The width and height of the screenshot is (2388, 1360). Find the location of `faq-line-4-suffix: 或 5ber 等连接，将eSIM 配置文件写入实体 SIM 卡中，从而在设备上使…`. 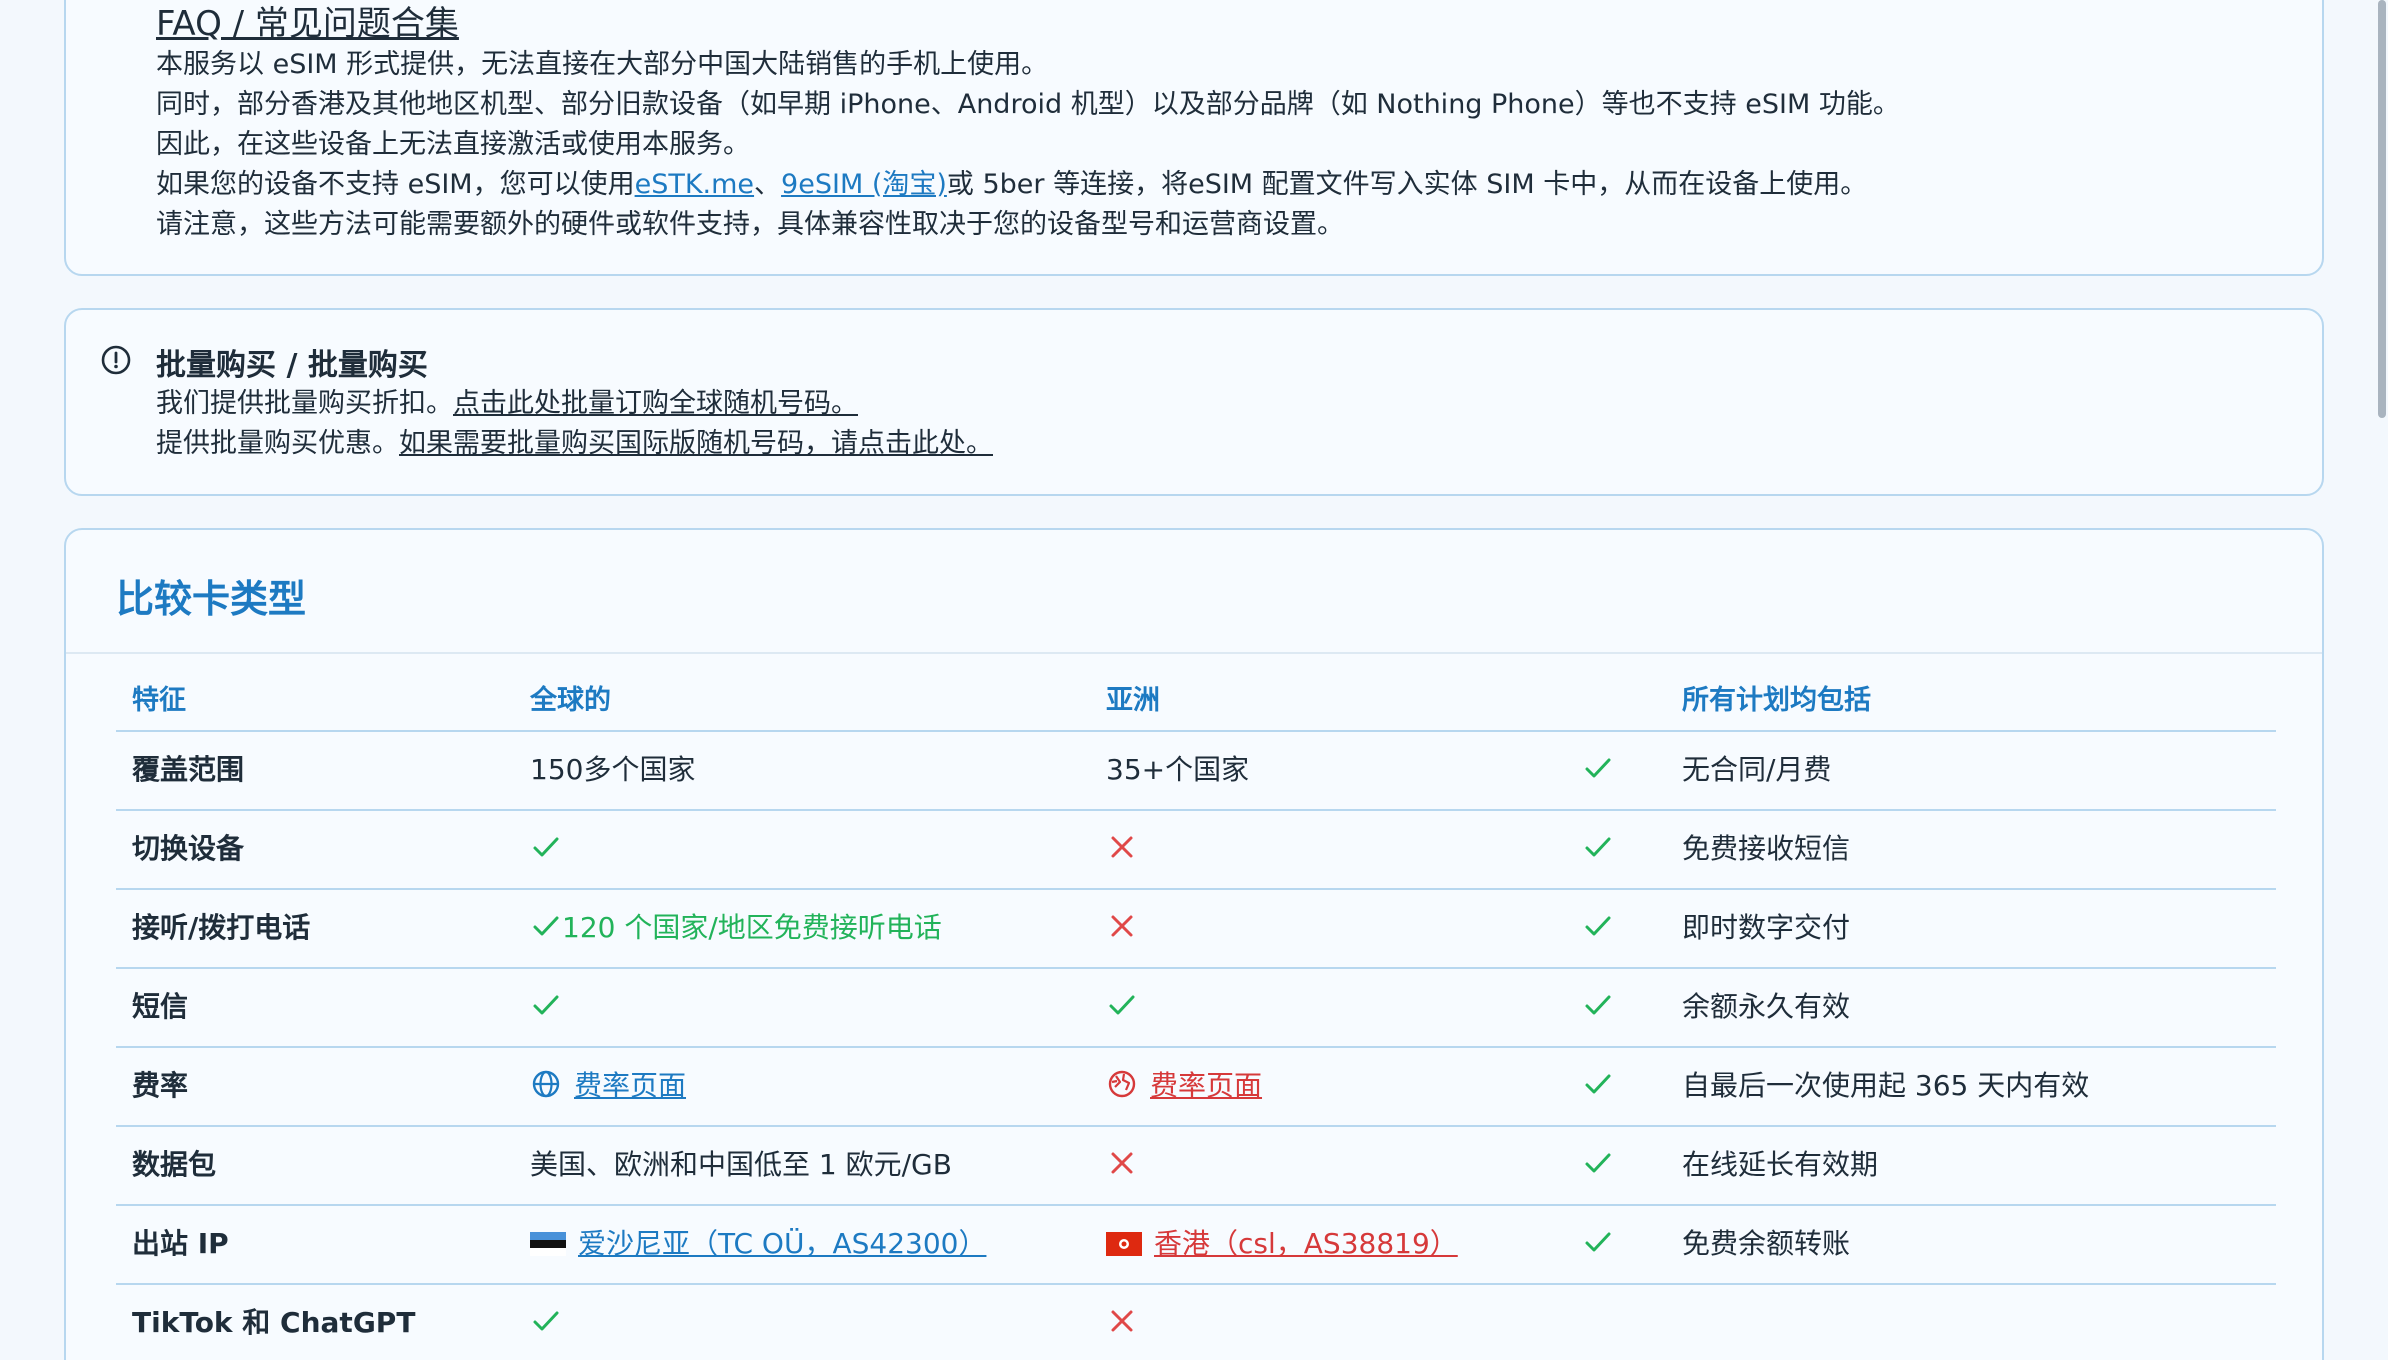

faq-line-4-suffix: 或 5ber 等连接，将eSIM 配置文件写入实体 SIM 卡中，从而在设备上使… is located at coordinates (1407, 184).